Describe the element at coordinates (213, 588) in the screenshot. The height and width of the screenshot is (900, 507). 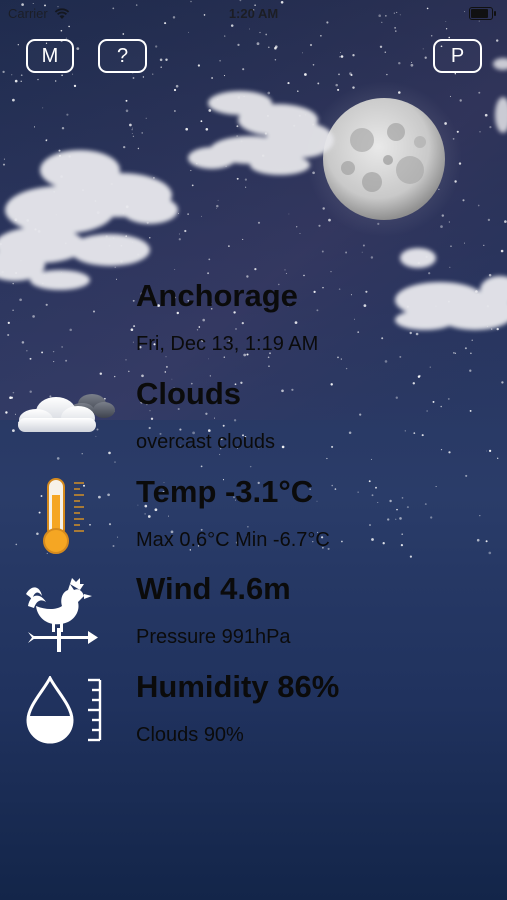
I see `wind-title: Wind 4.6m` at that location.